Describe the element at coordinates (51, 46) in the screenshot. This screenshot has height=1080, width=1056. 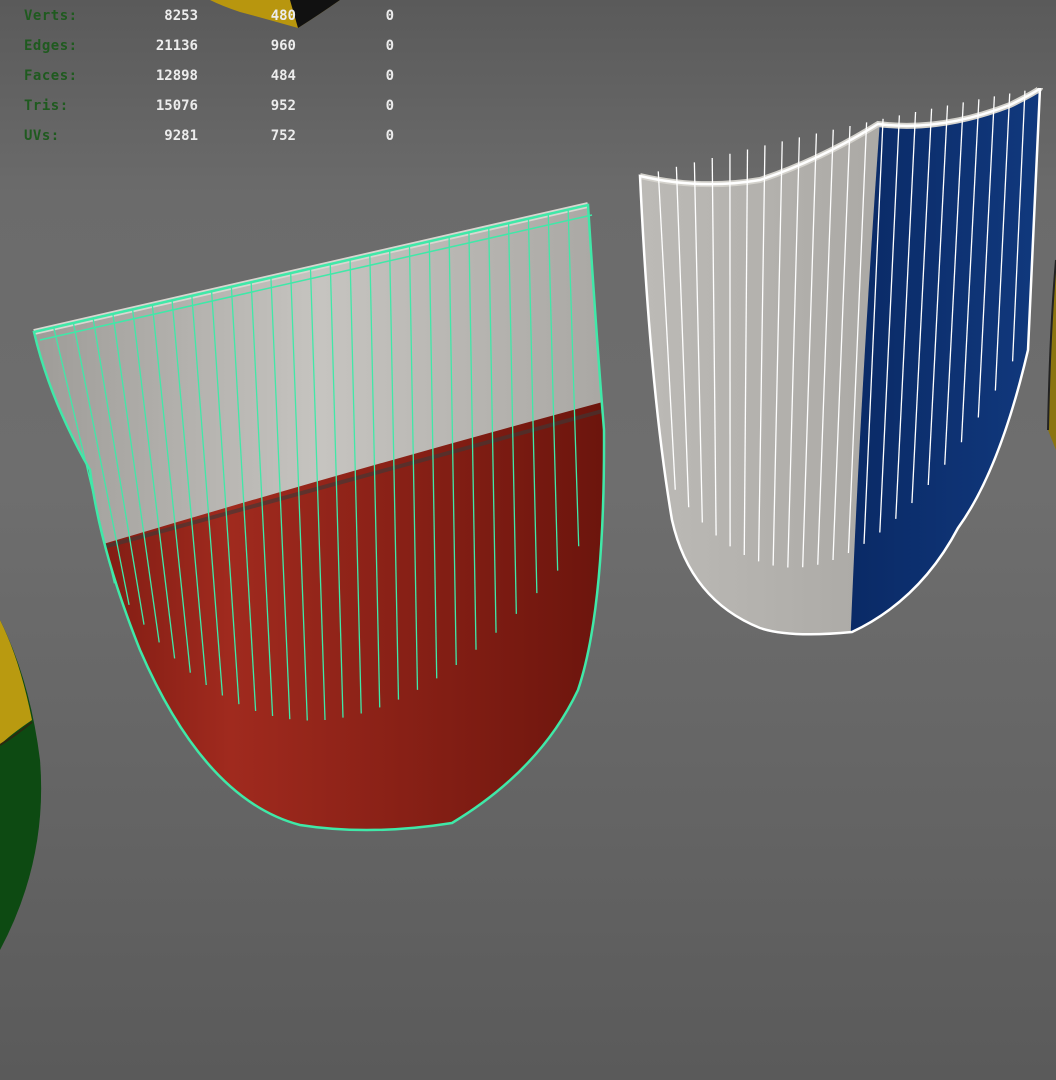
I see `hud-label: Edges:` at that location.